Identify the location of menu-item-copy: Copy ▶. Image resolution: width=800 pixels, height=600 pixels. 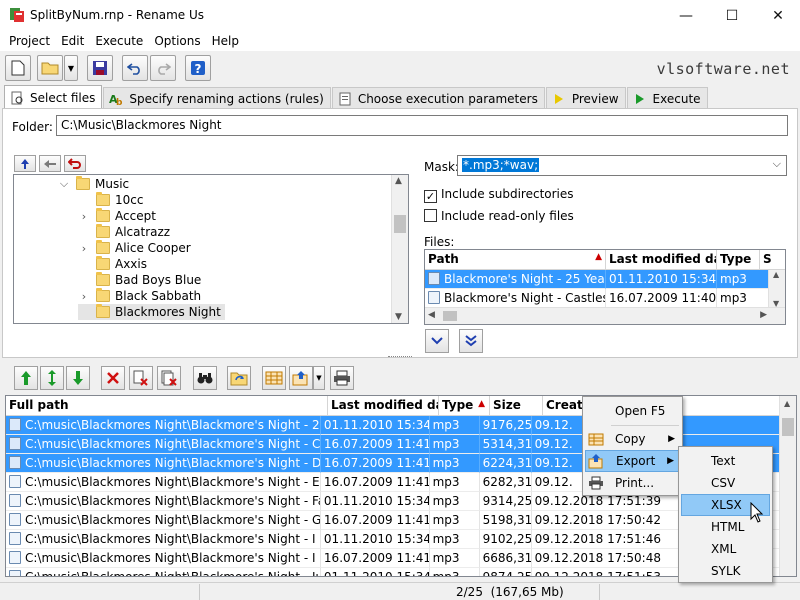
(632, 439).